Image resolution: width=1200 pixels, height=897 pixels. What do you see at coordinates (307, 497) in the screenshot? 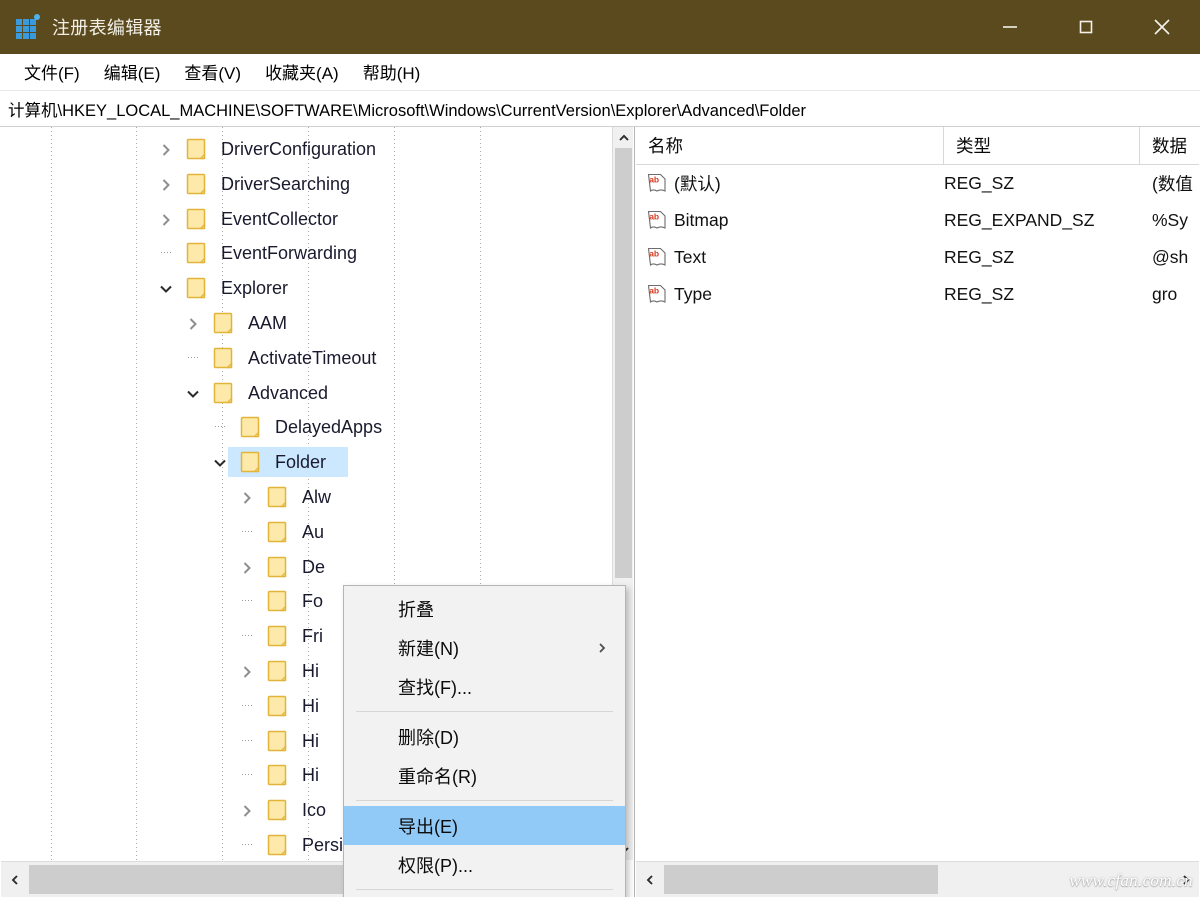
I see `tree-item-alw: Alw` at bounding box center [307, 497].